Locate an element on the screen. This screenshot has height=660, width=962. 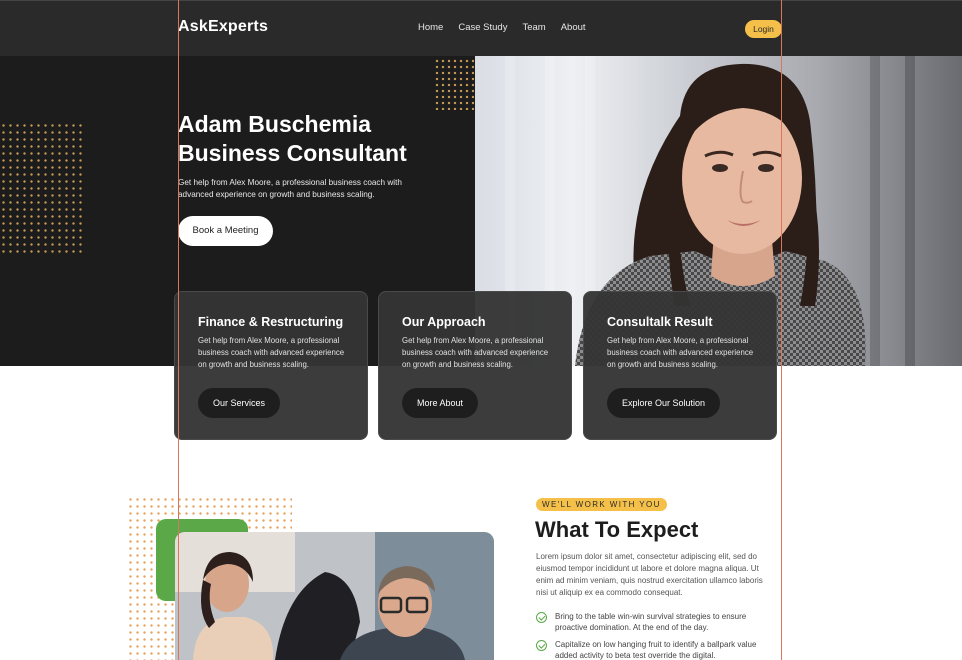
card-title: Consultalk Result is located at coordinates (660, 322).